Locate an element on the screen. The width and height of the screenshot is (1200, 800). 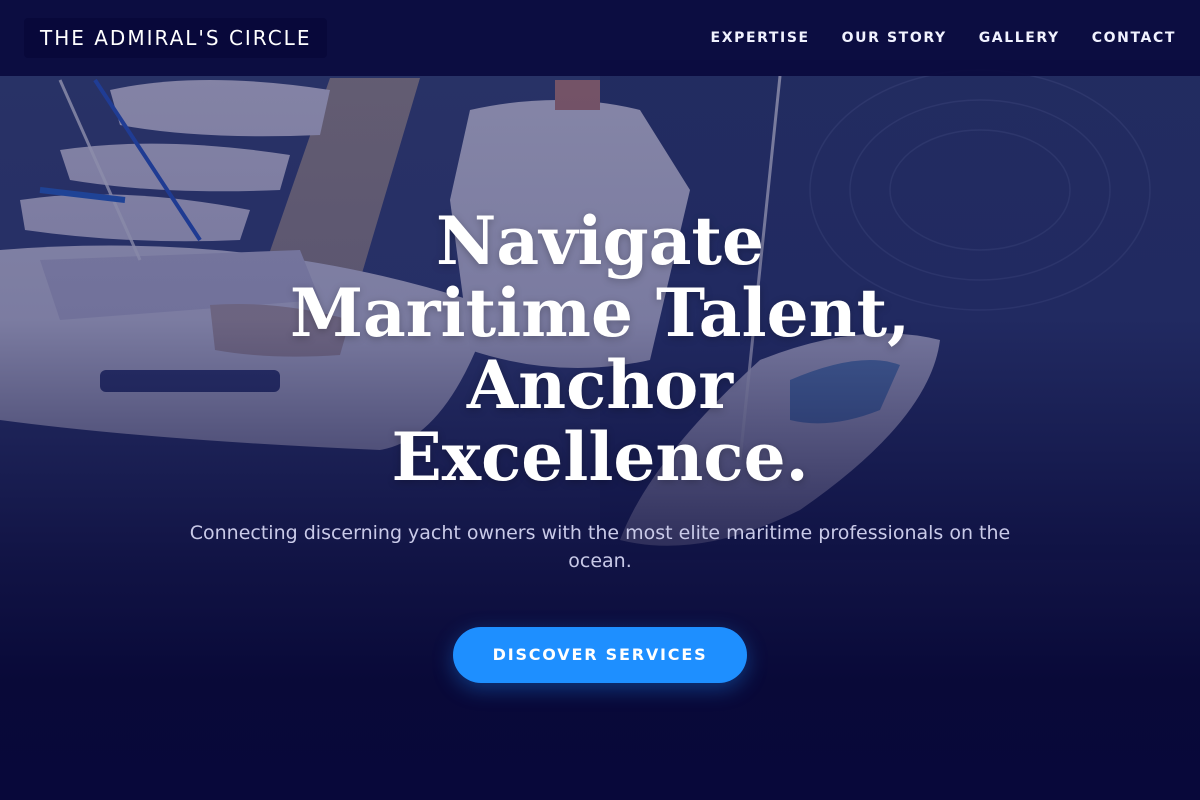
nav-link-gallery: GALLERY is located at coordinates (1019, 38).